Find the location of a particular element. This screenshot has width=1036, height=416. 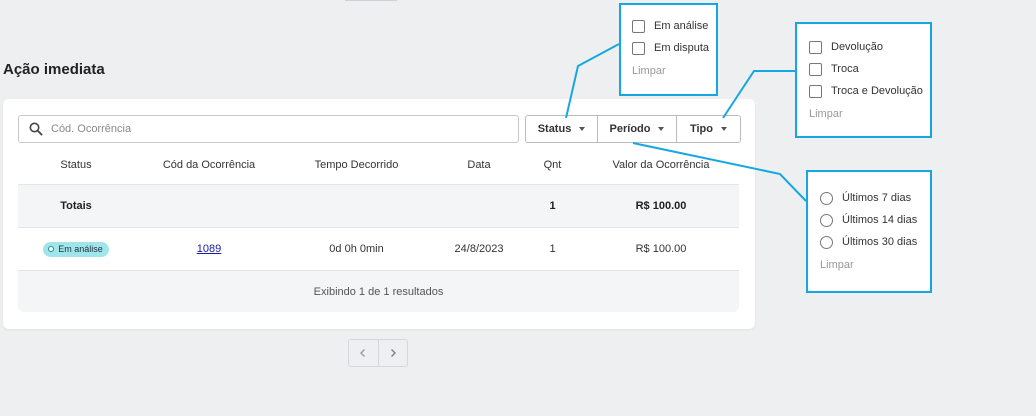

totals-label: Totais is located at coordinates (76, 206).